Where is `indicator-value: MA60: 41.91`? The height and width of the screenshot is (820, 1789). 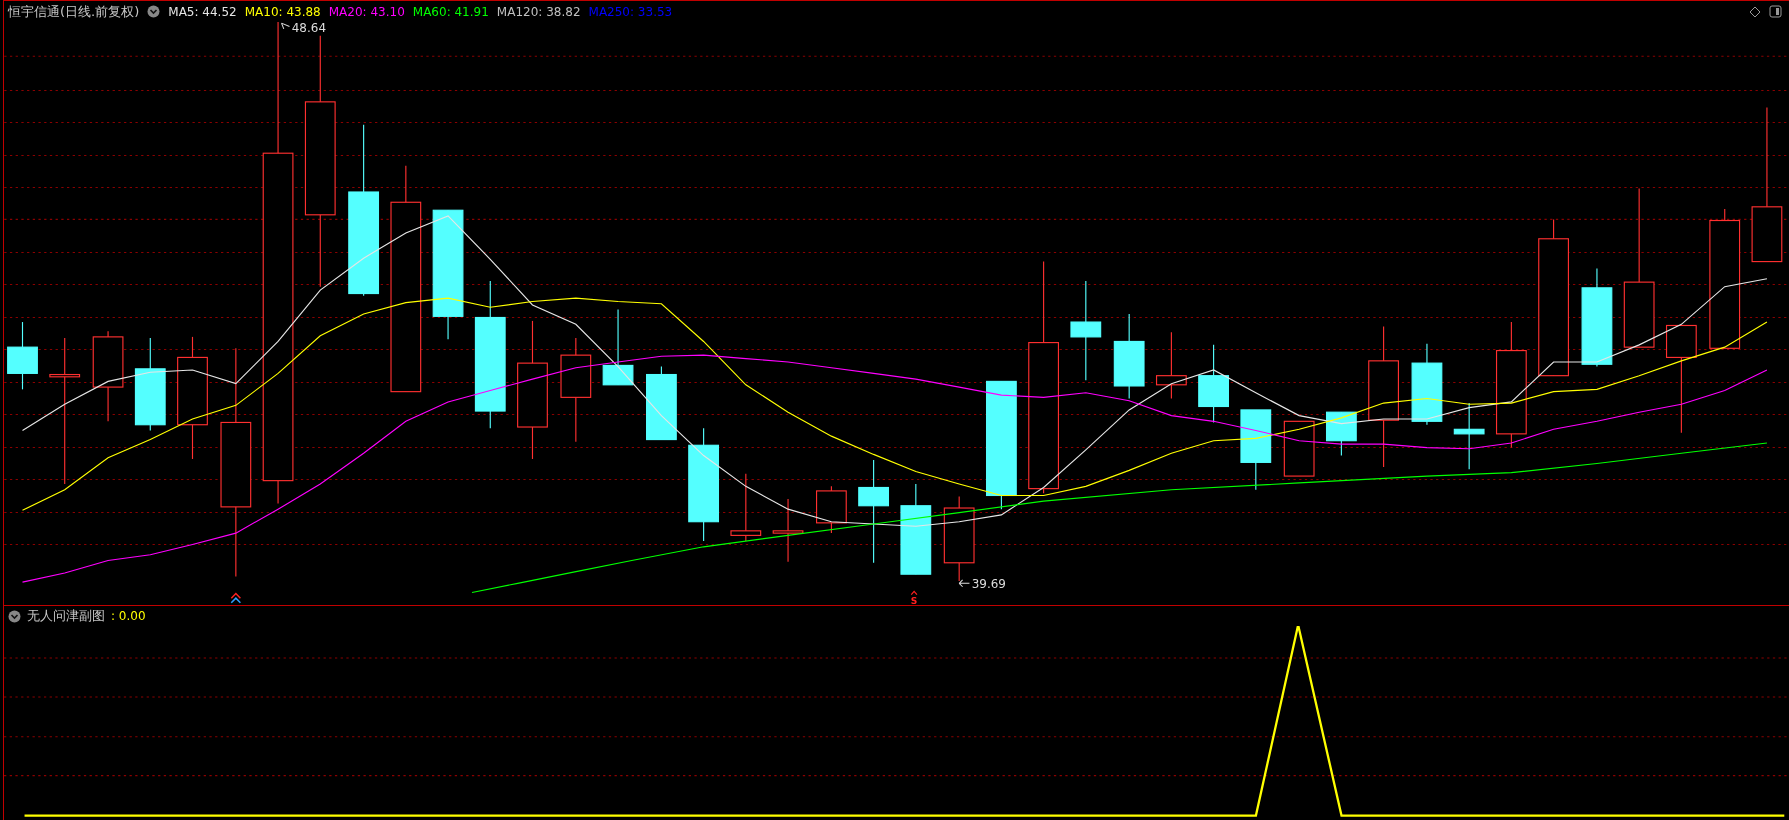 indicator-value: MA60: 41.91 is located at coordinates (450, 11).